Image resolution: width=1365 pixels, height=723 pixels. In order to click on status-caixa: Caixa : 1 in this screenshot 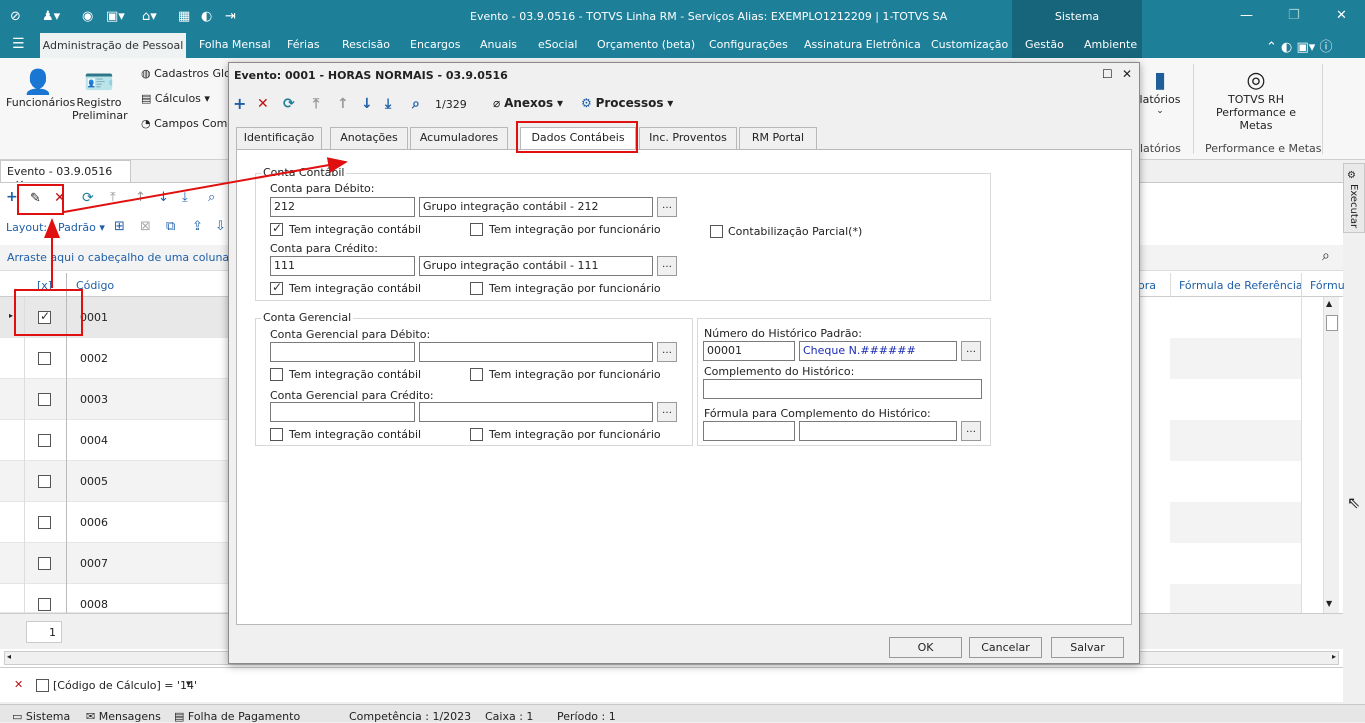, I will do `click(509, 716)`.